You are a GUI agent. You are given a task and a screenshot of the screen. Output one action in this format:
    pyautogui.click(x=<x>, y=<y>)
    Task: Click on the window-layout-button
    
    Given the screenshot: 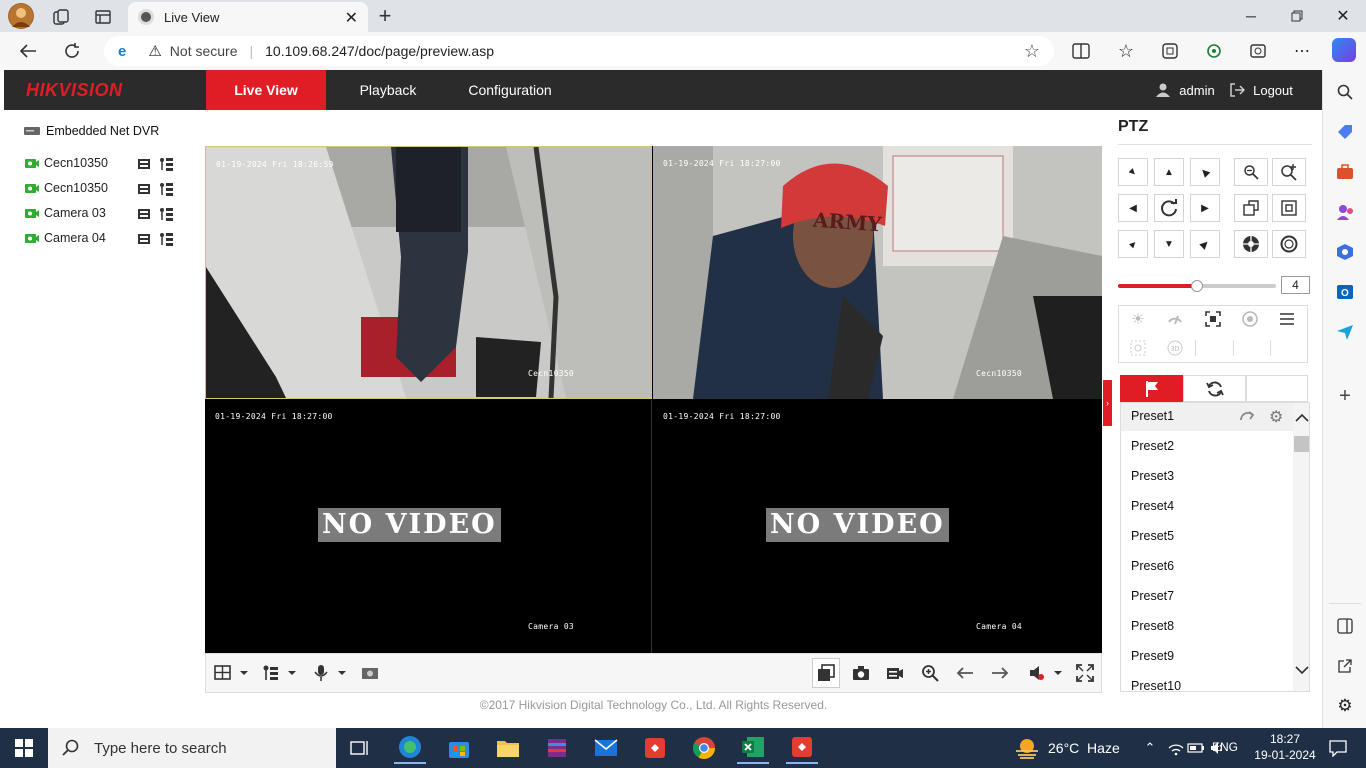 What is the action you would take?
    pyautogui.click(x=232, y=673)
    